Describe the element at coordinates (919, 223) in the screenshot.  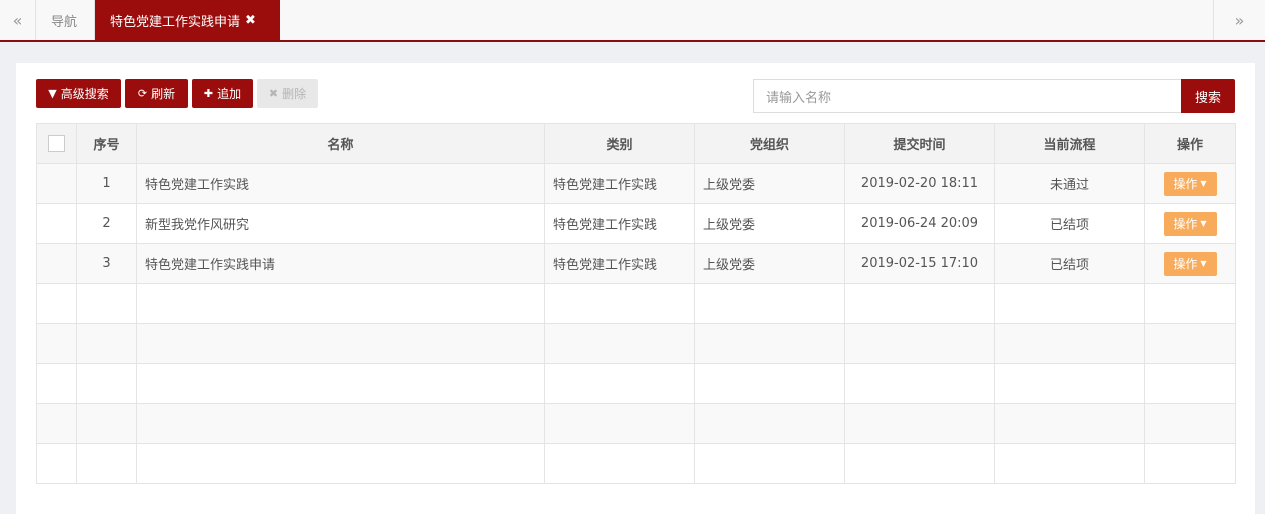
I see `cell-submit-time: 2019-06-24 20:09` at that location.